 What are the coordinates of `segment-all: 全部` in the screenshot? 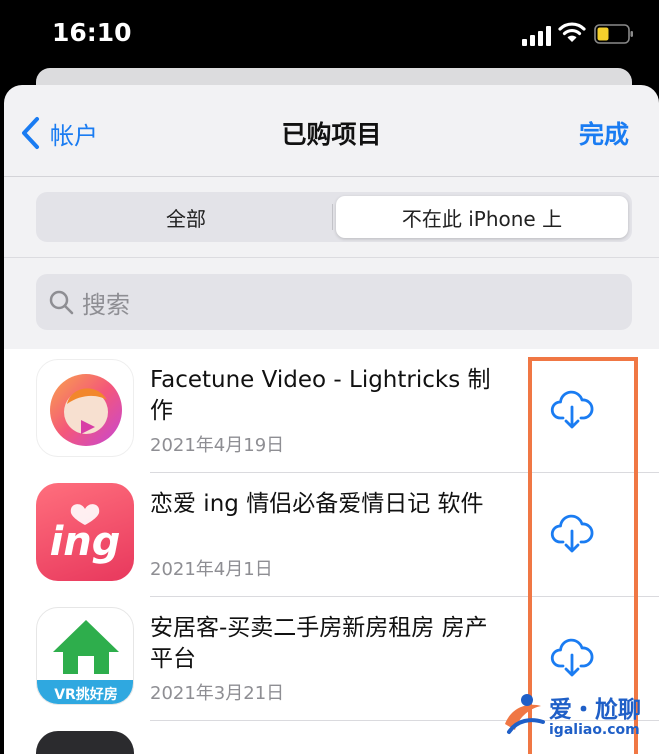 It's located at (186, 217).